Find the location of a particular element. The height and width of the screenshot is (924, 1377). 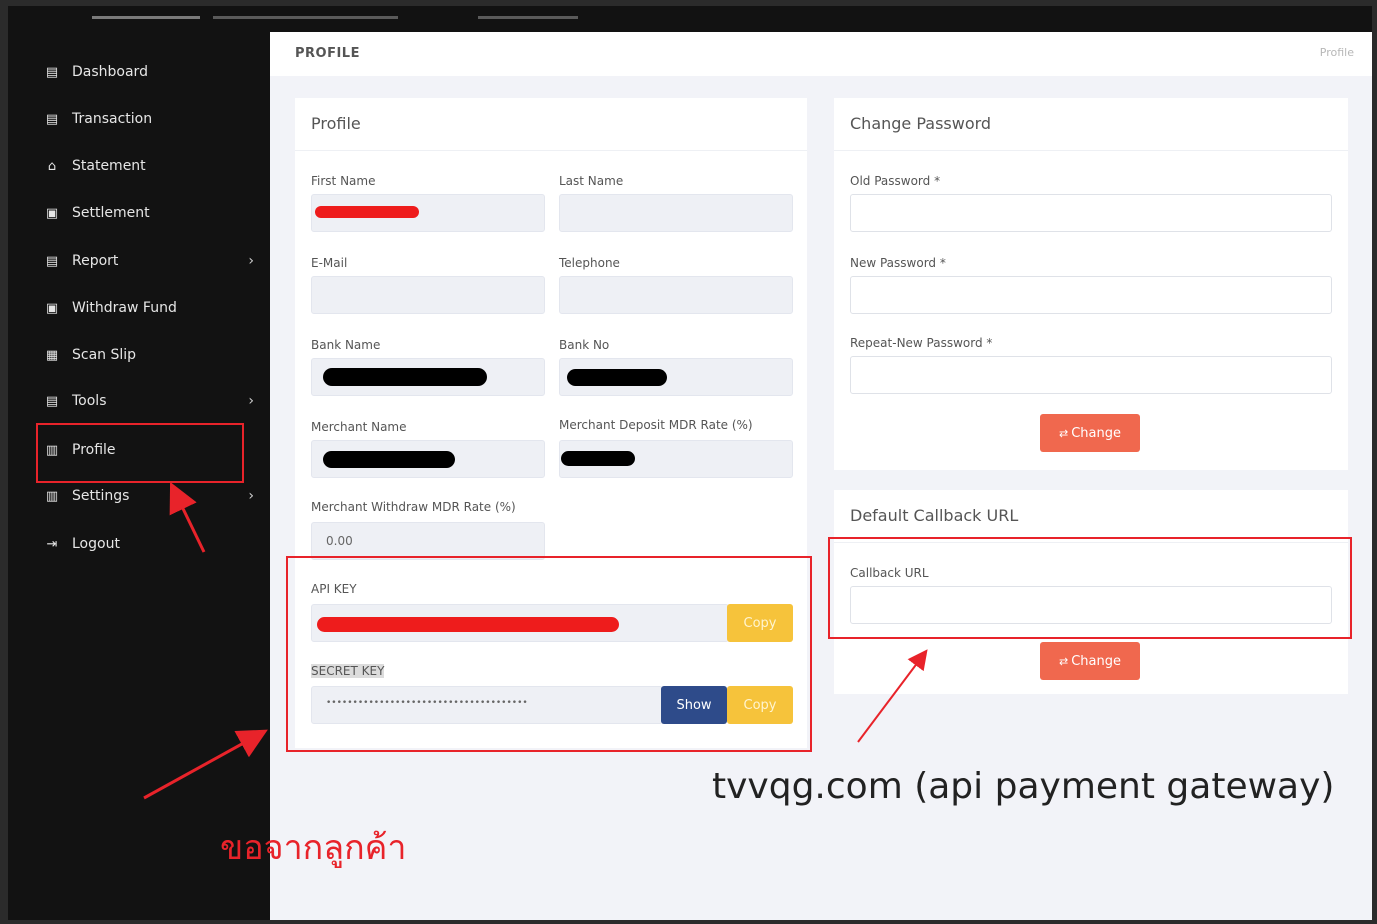

arrow-to-api-keys is located at coordinates (205, 764).